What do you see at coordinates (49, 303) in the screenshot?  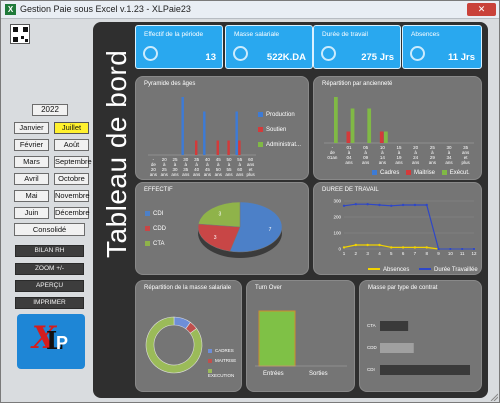 I see `imprimer-button: IMPRIMER` at bounding box center [49, 303].